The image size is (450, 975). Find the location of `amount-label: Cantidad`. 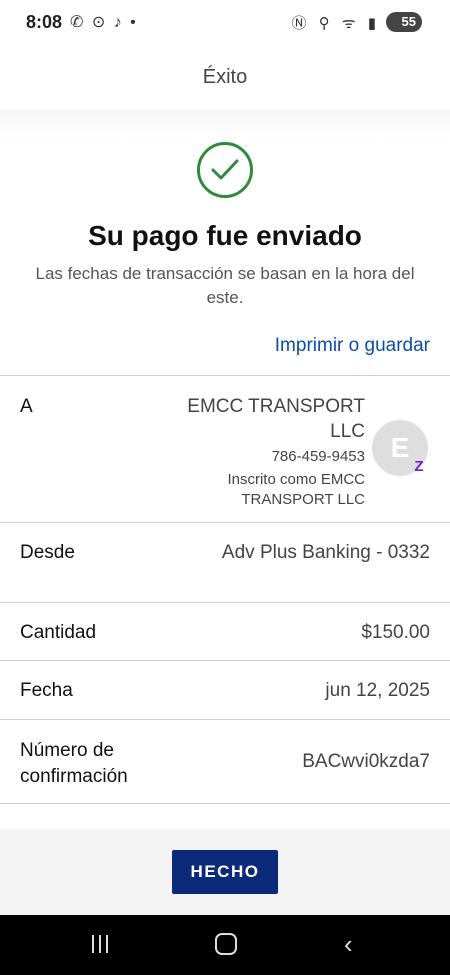

amount-label: Cantidad is located at coordinates (58, 632).